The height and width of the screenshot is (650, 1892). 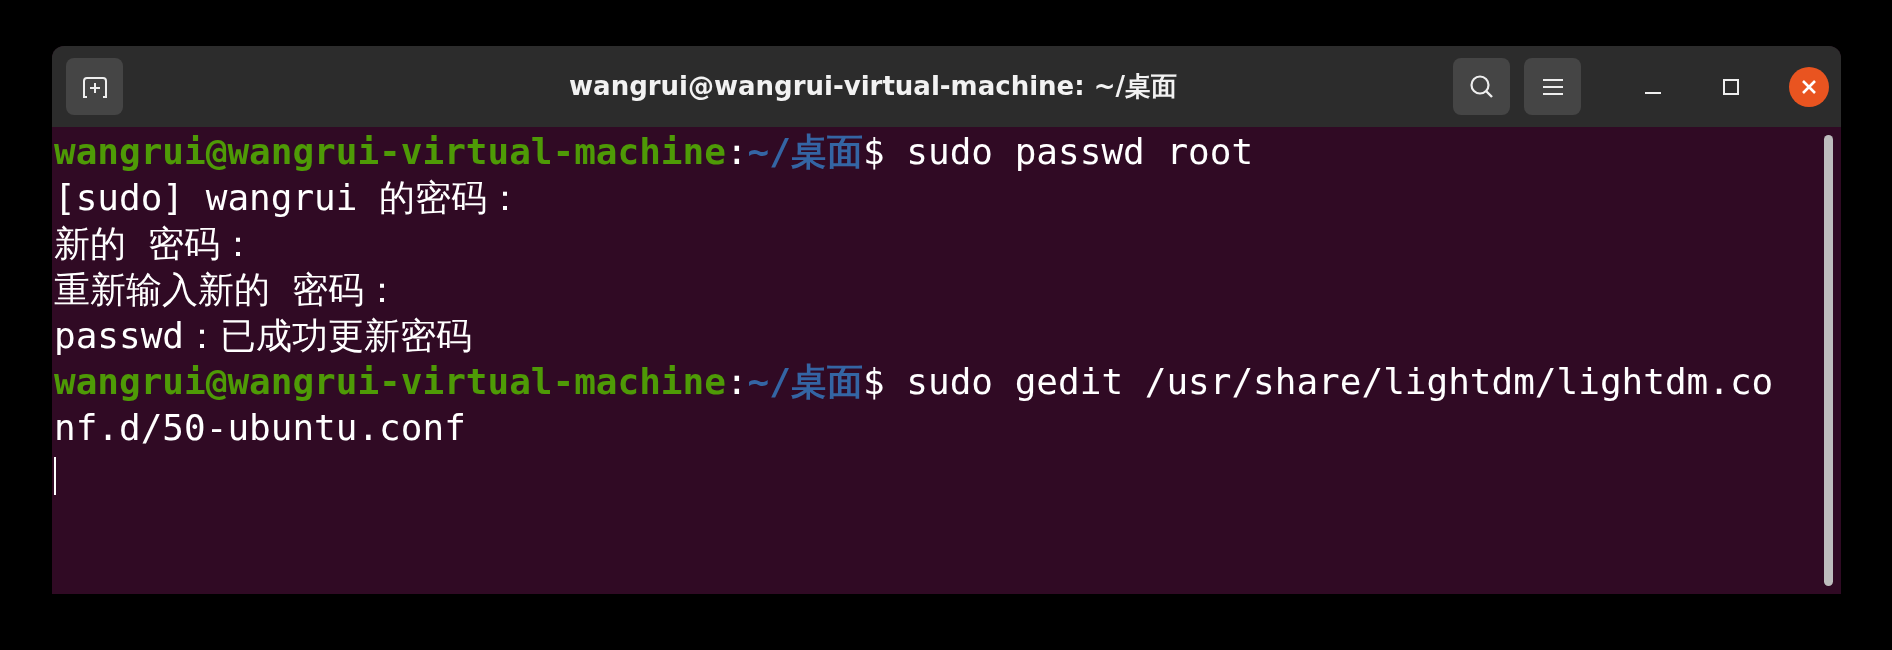 What do you see at coordinates (1340, 381) in the screenshot?
I see `command-text: sudo gedit /usr/share/lightdm/lightdm.co` at bounding box center [1340, 381].